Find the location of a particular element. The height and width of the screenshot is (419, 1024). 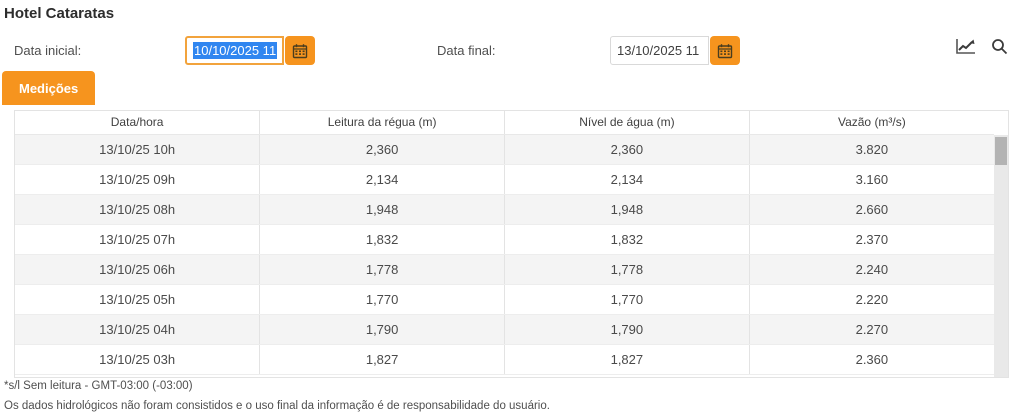

table-row: 13/10/25 10h 2,360 2,360 3.820 is located at coordinates (504, 149).